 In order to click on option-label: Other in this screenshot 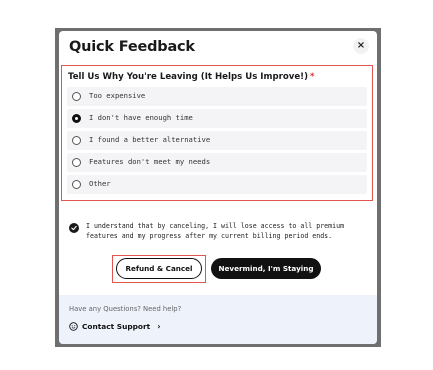, I will do `click(100, 183)`.